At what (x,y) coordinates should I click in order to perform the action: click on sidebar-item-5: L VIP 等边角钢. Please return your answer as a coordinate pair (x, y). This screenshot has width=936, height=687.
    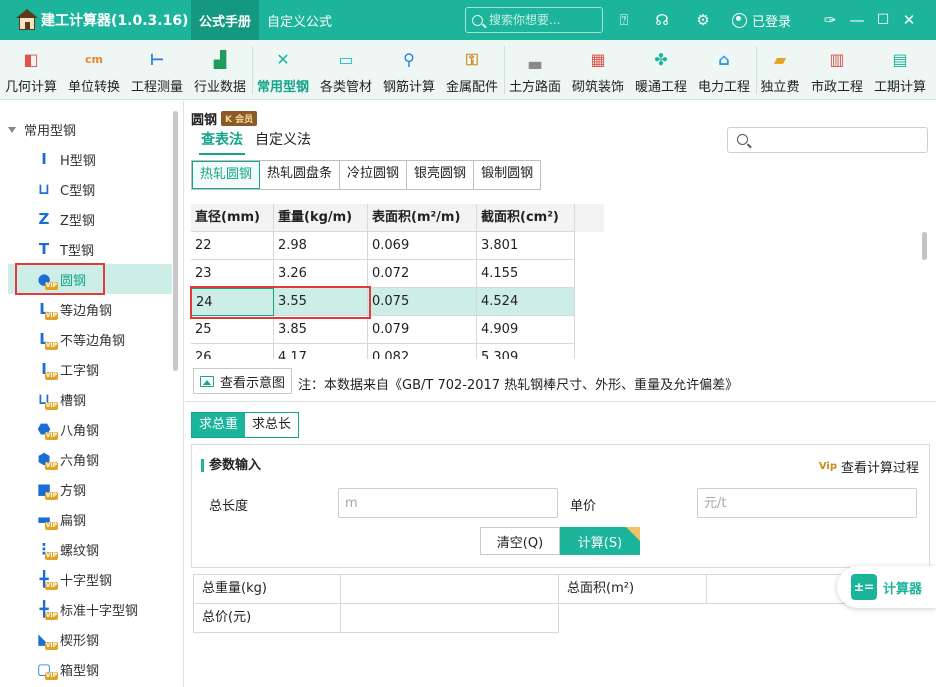
    Looking at the image, I should click on (90, 309).